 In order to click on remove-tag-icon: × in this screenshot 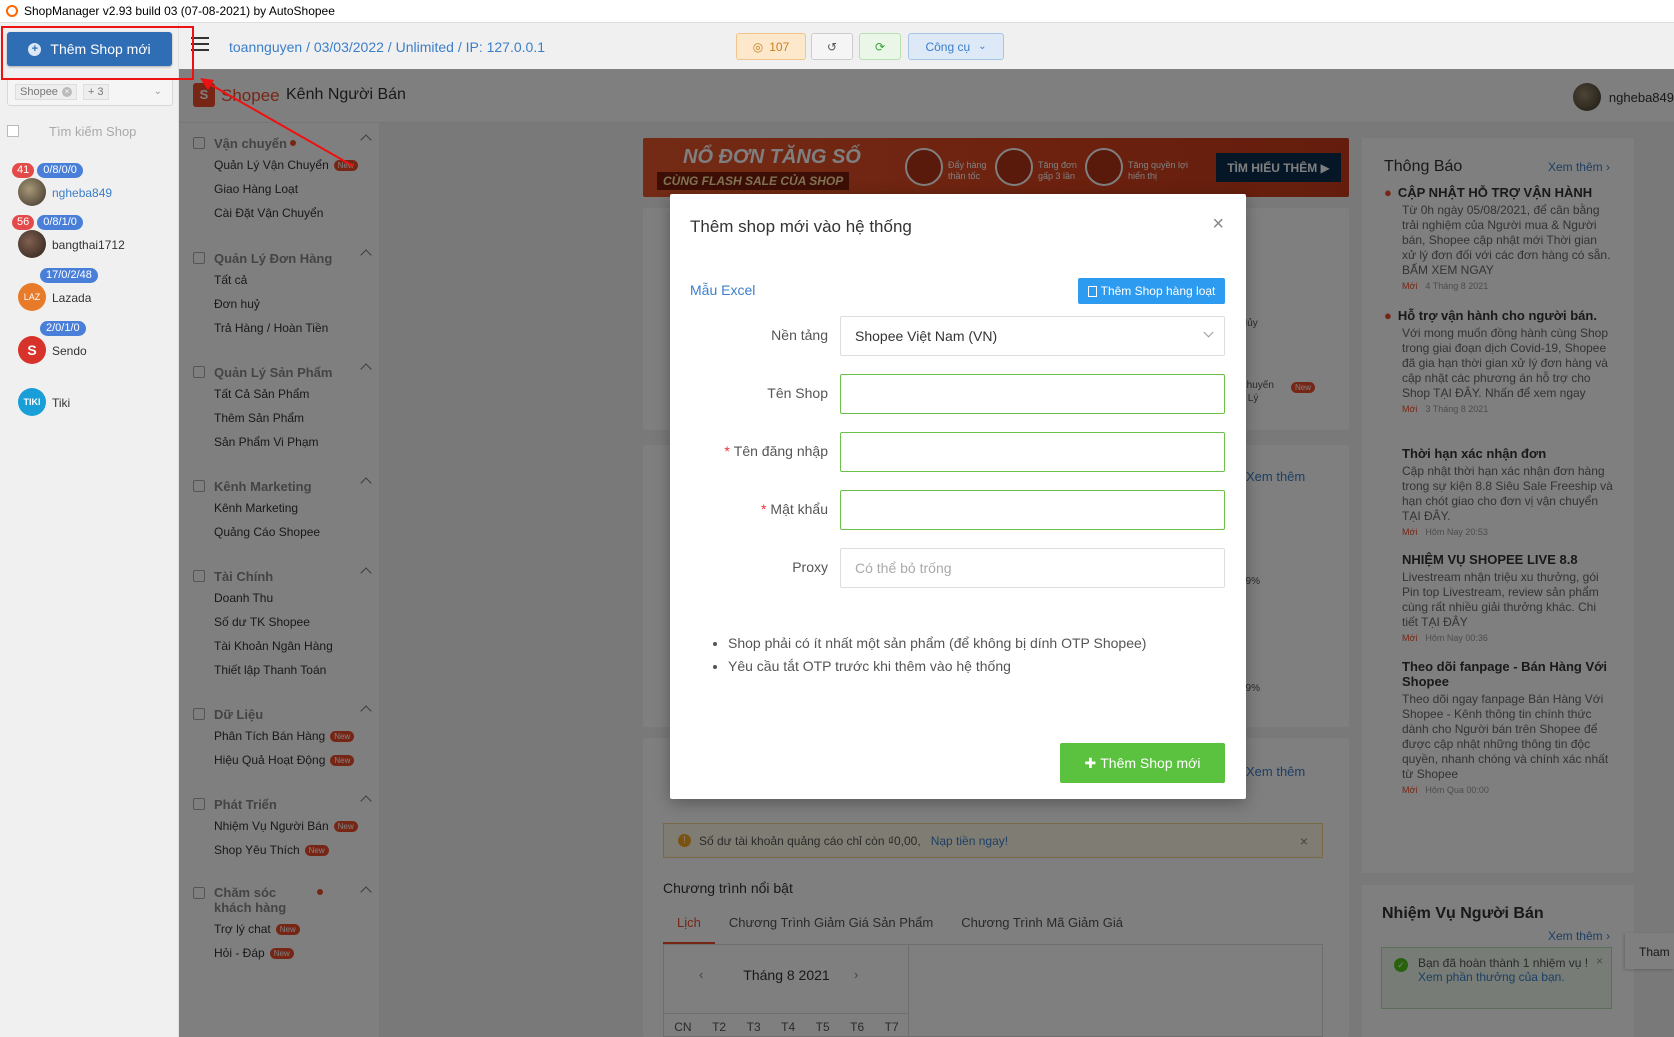, I will do `click(66, 92)`.